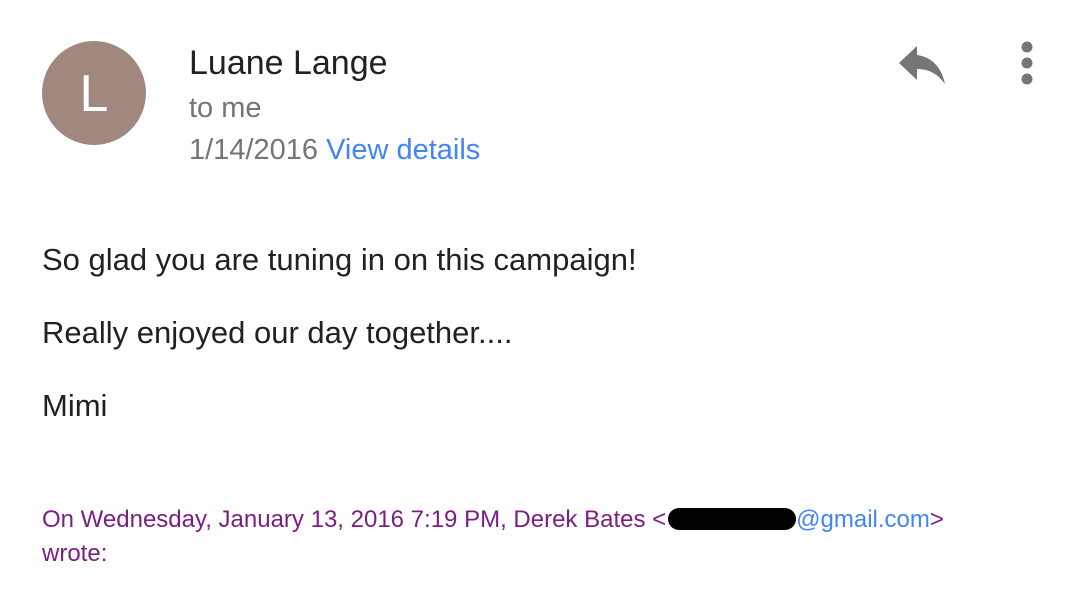 This screenshot has height=594, width=1080. I want to click on reply-button, so click(922, 65).